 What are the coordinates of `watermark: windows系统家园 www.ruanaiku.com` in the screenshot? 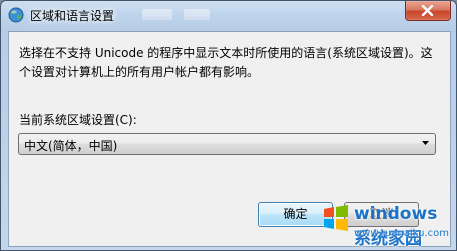 It's located at (388, 224).